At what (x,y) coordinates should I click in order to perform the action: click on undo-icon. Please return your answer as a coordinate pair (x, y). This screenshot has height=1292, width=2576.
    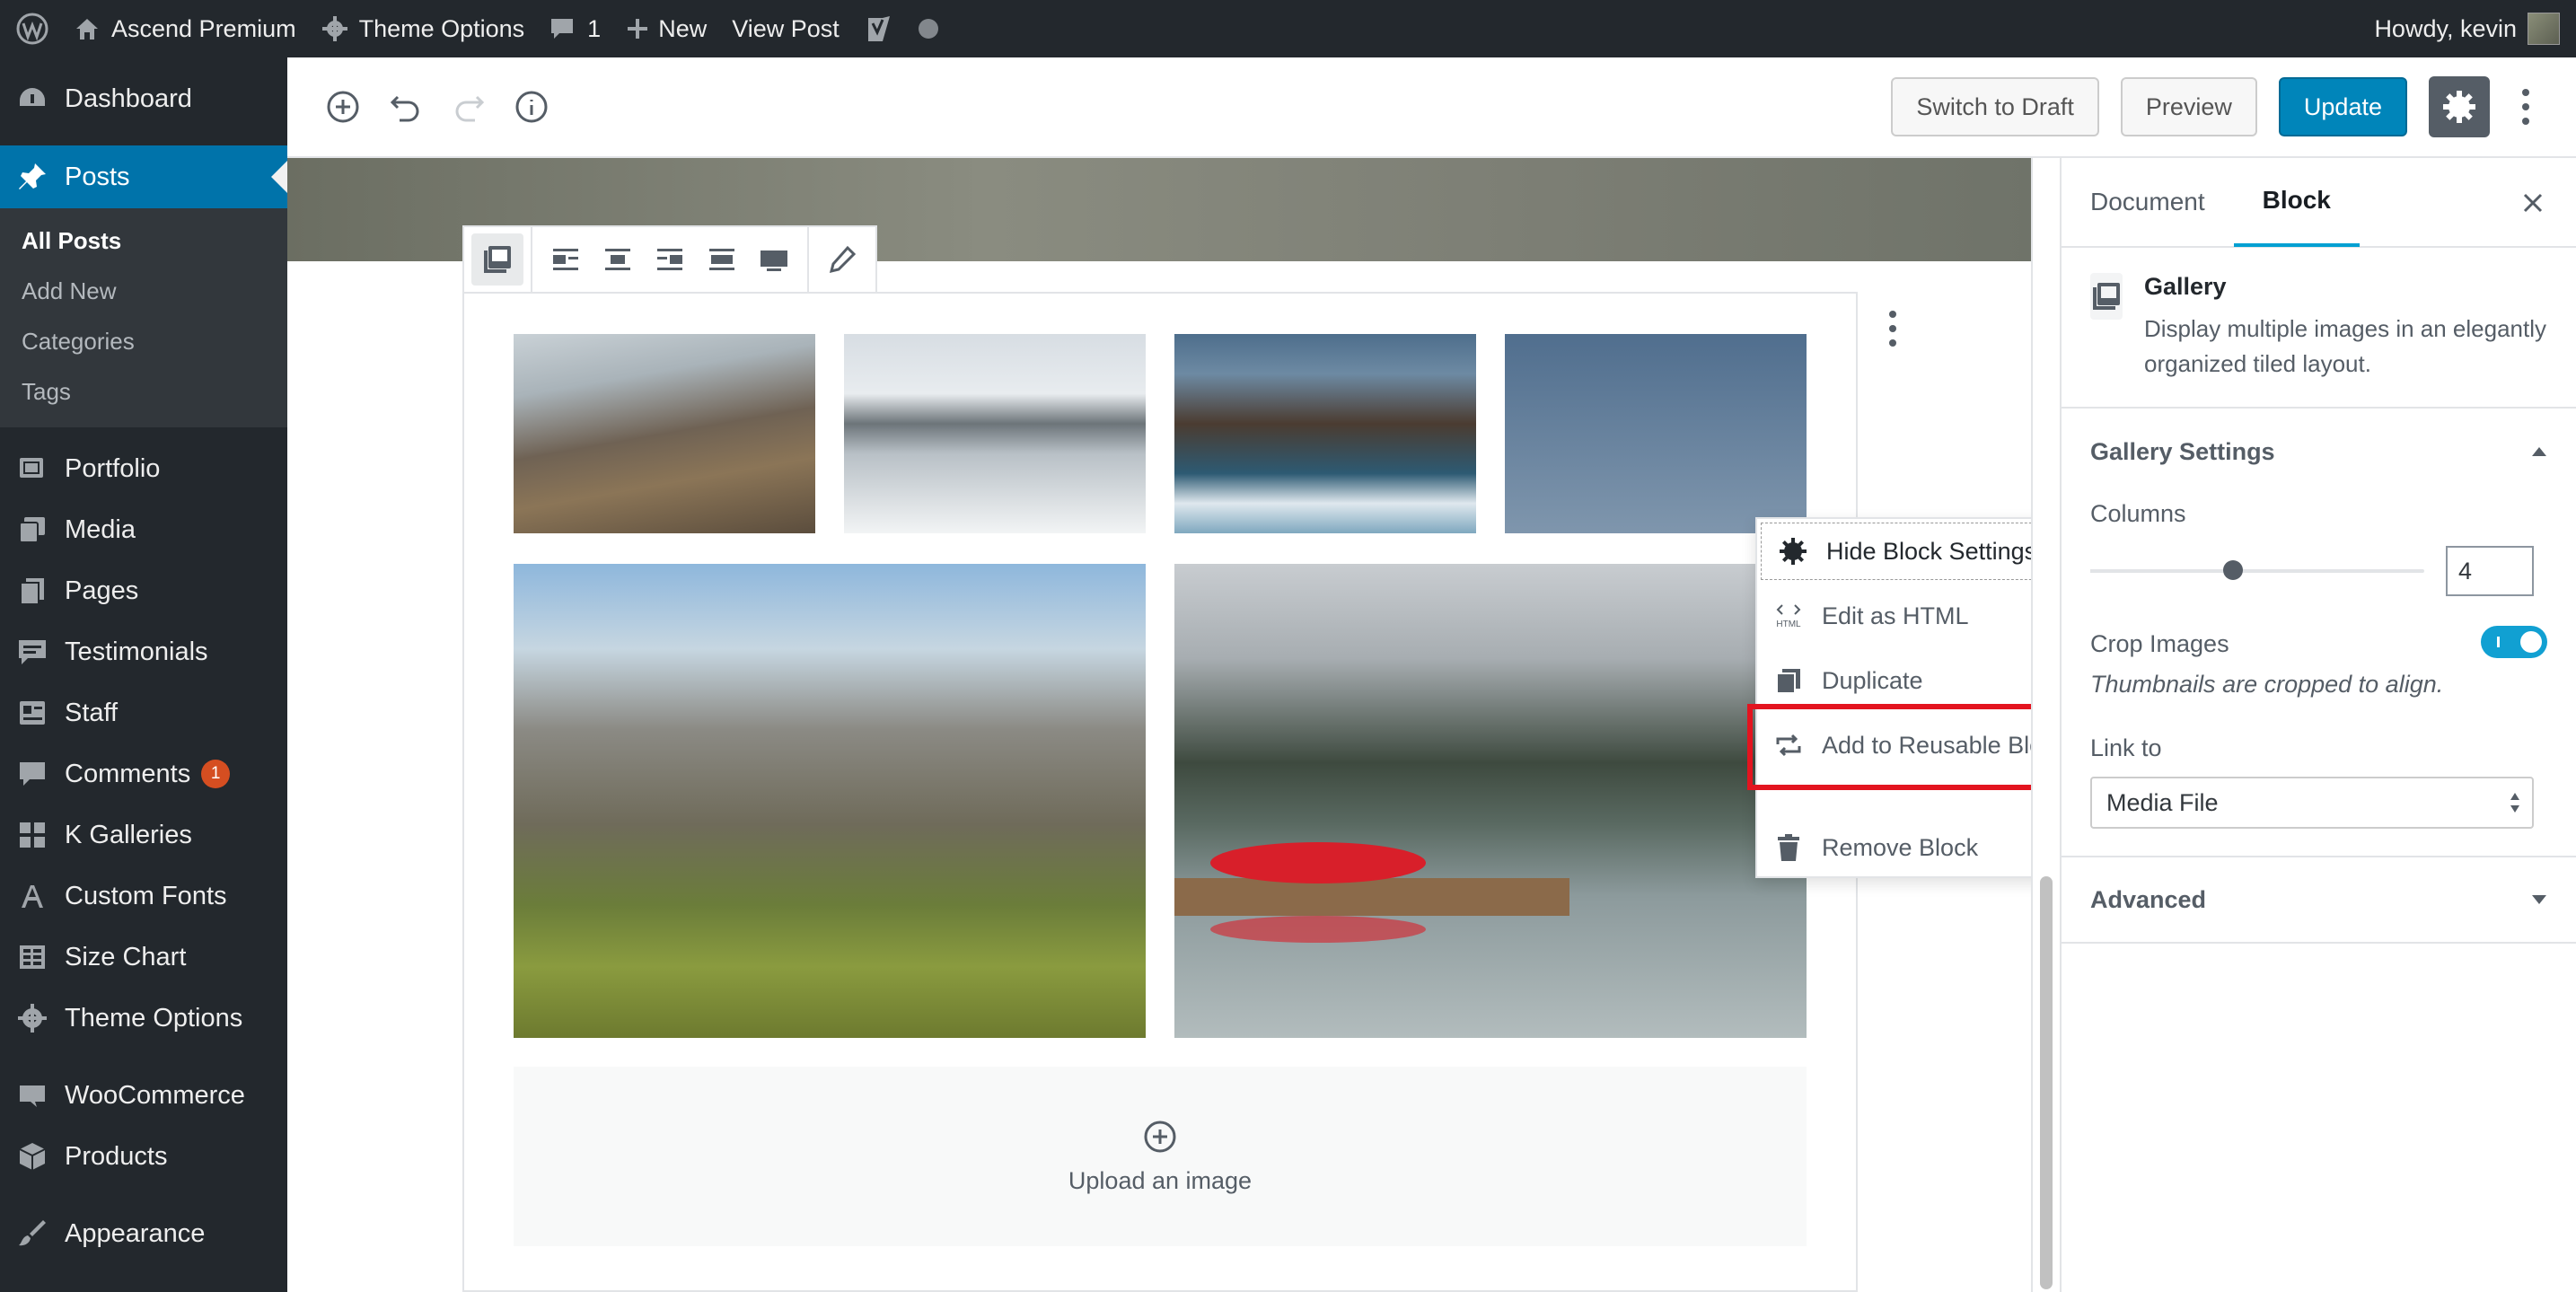
    Looking at the image, I should click on (406, 107).